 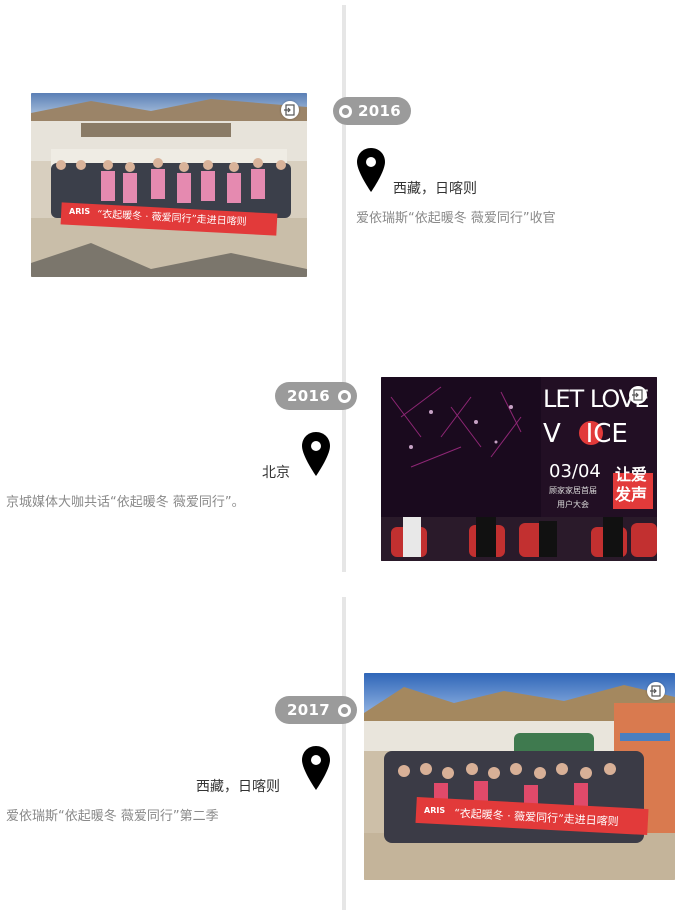 I want to click on stage-slogan: 发声, so click(x=631, y=494).